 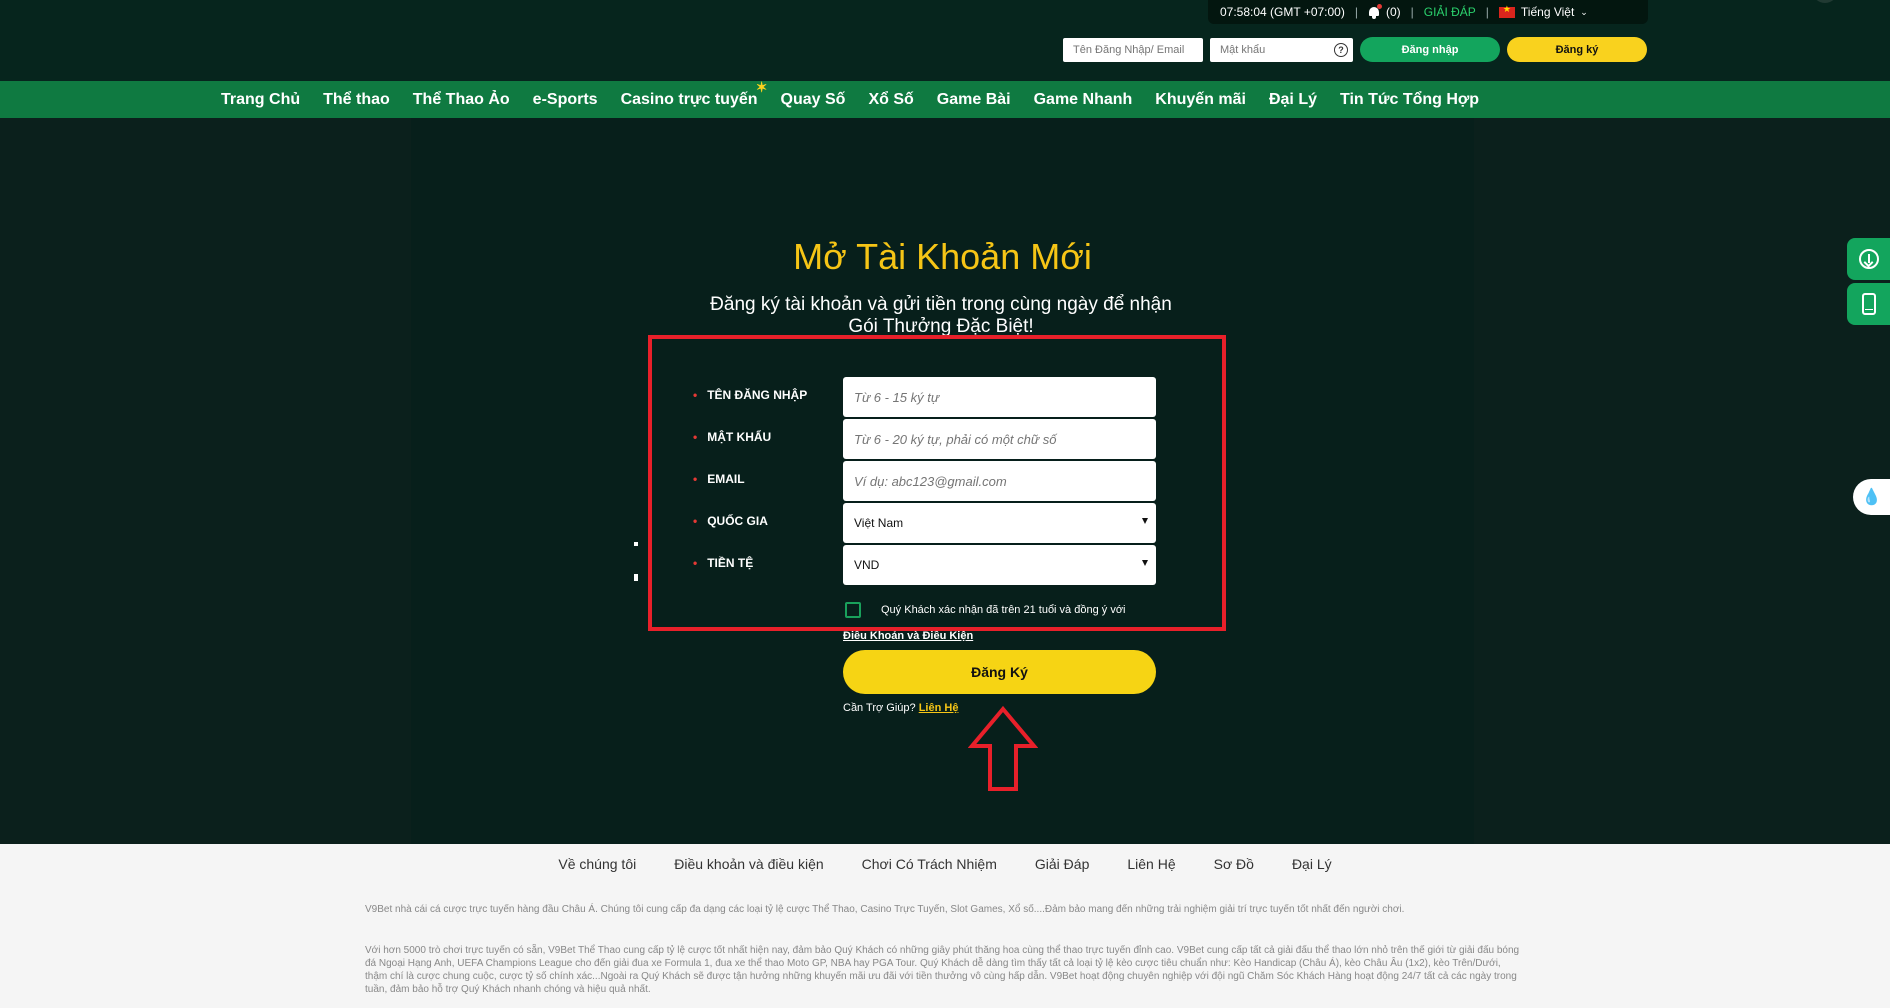 What do you see at coordinates (689, 99) in the screenshot?
I see `nav-item-casino-label: Casino trực tuyến` at bounding box center [689, 99].